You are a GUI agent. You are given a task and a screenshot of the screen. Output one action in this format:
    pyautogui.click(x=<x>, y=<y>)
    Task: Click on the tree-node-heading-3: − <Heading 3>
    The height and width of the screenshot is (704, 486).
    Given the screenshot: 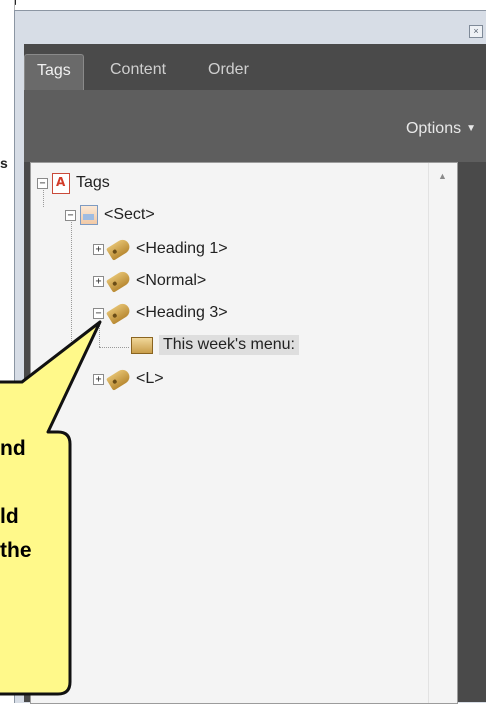 What is the action you would take?
    pyautogui.click(x=160, y=313)
    